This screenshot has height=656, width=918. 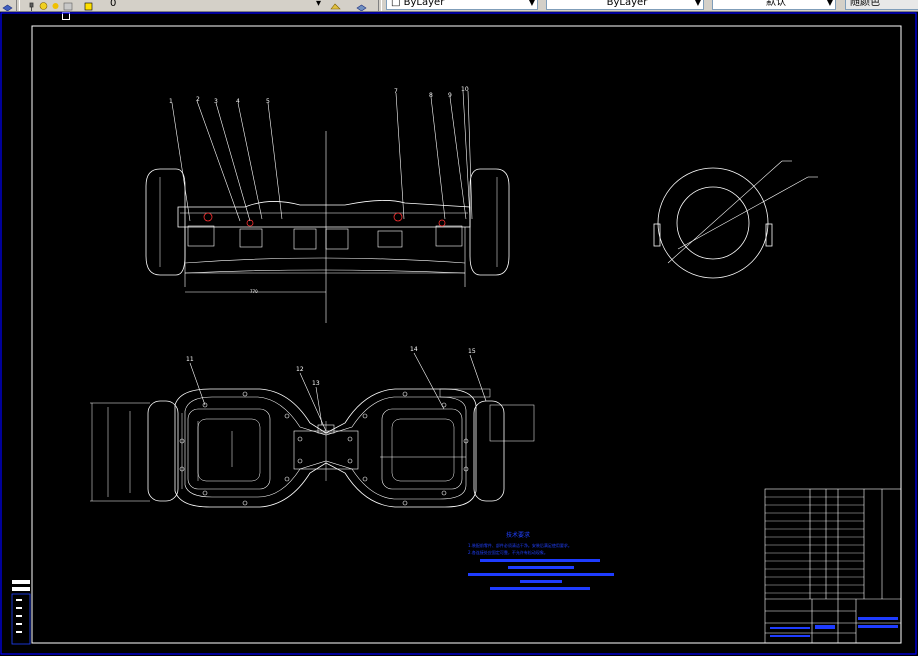 I want to click on color-swatch-icon, so click(x=89, y=5).